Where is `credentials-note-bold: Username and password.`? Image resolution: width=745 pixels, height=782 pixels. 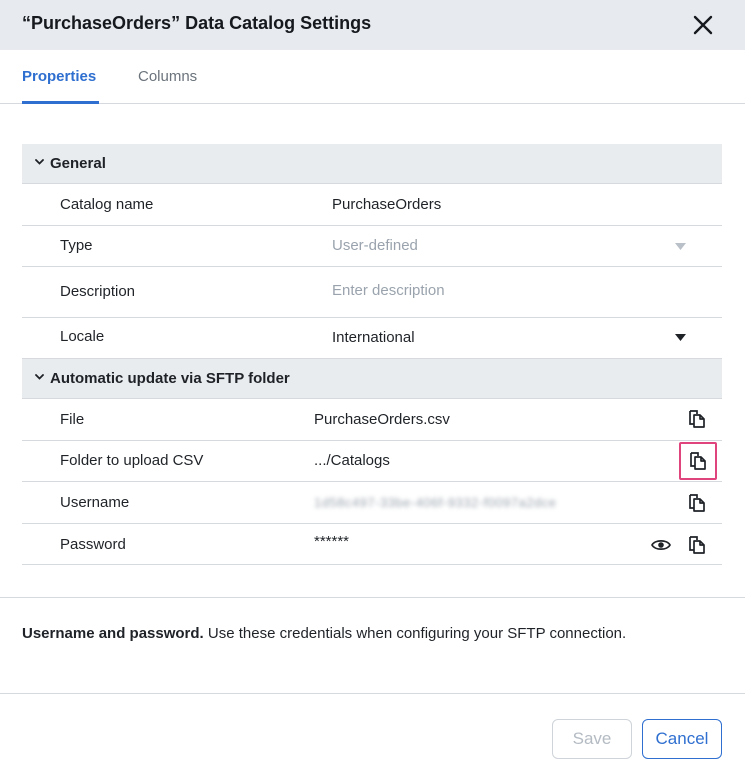
credentials-note-bold: Username and password. is located at coordinates (113, 633).